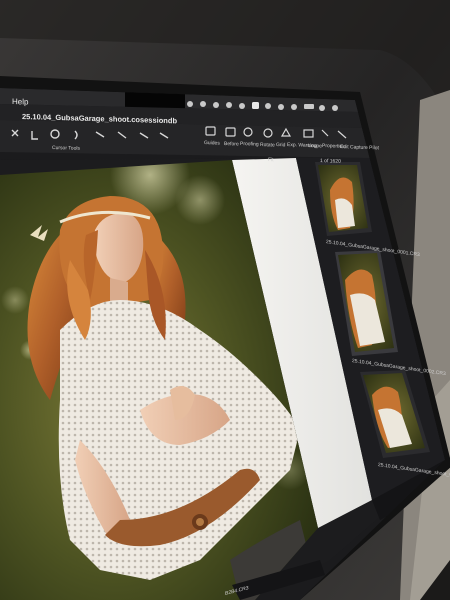  Describe the element at coordinates (394, 414) in the screenshot. I see `thumbnail-2-button` at that location.